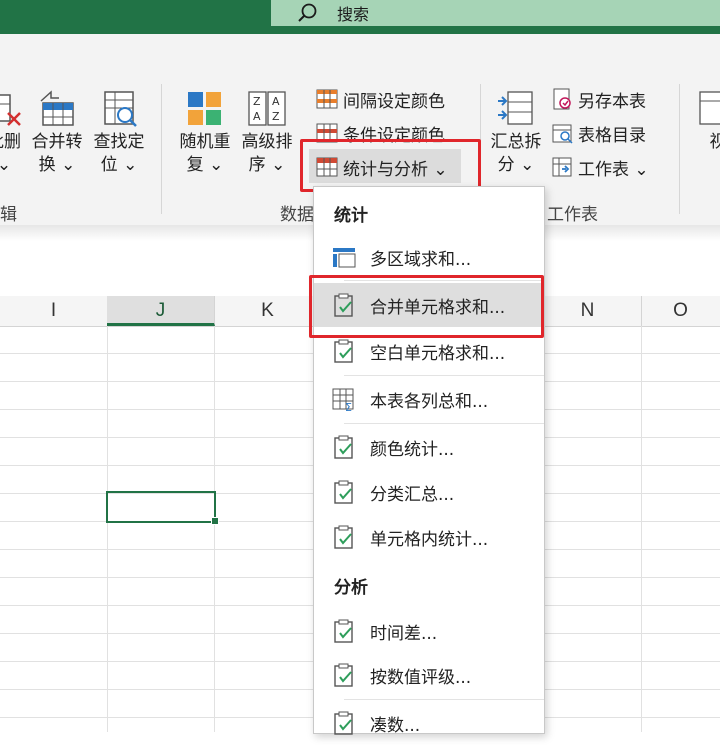 Image resolution: width=720 pixels, height=745 pixels. I want to click on find-locate-label: 查找定, so click(119, 142).